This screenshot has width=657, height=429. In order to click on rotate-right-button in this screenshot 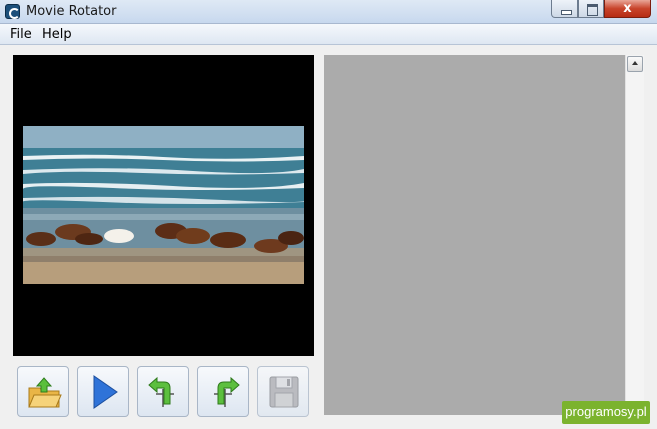, I will do `click(223, 391)`.